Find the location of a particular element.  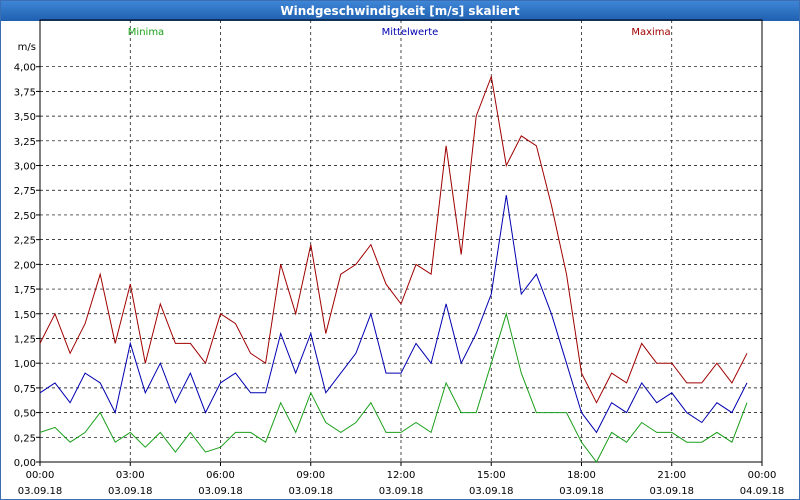

y-tick-label: 1,75 is located at coordinates (25, 290).